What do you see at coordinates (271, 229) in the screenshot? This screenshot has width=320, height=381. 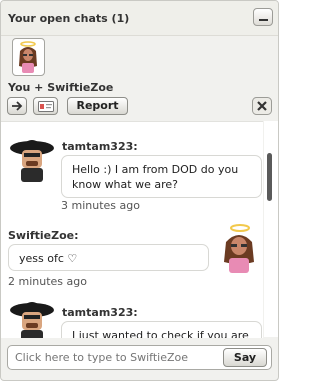 I see `chat-scrollbar` at bounding box center [271, 229].